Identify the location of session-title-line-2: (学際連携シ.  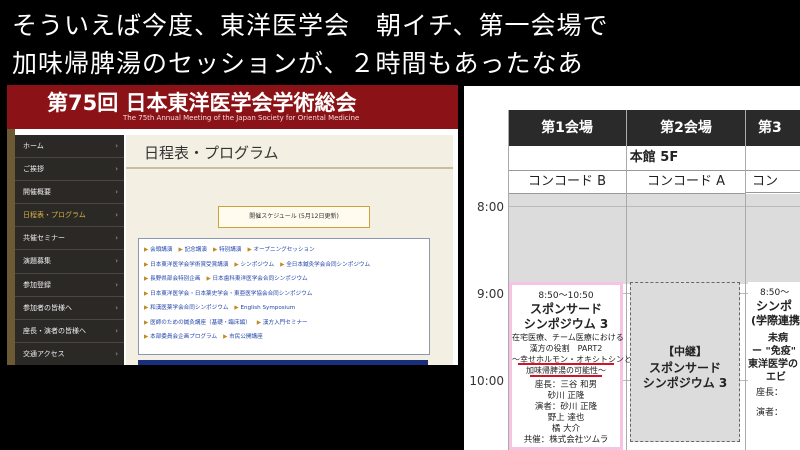
(775, 320).